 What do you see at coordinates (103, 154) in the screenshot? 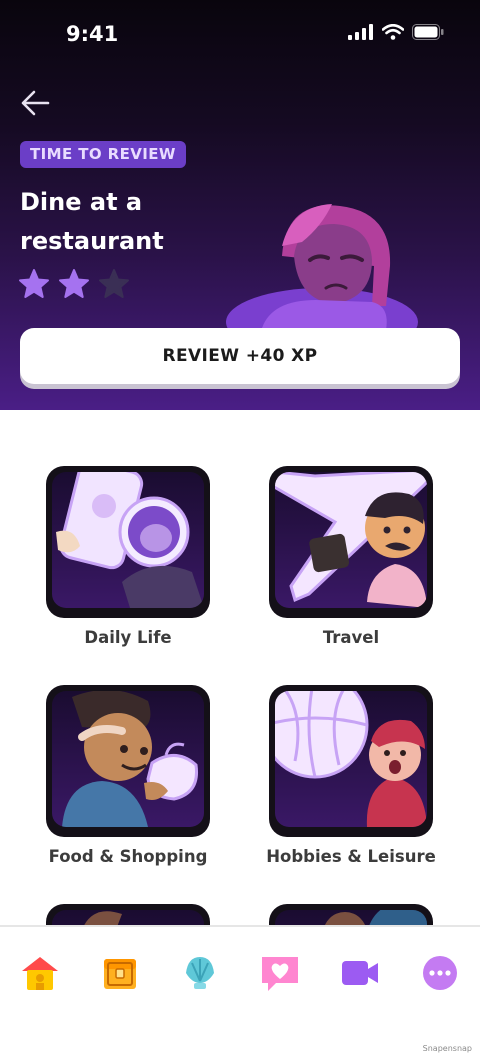
I see `review-badge: TIME TO REVIEW` at bounding box center [103, 154].